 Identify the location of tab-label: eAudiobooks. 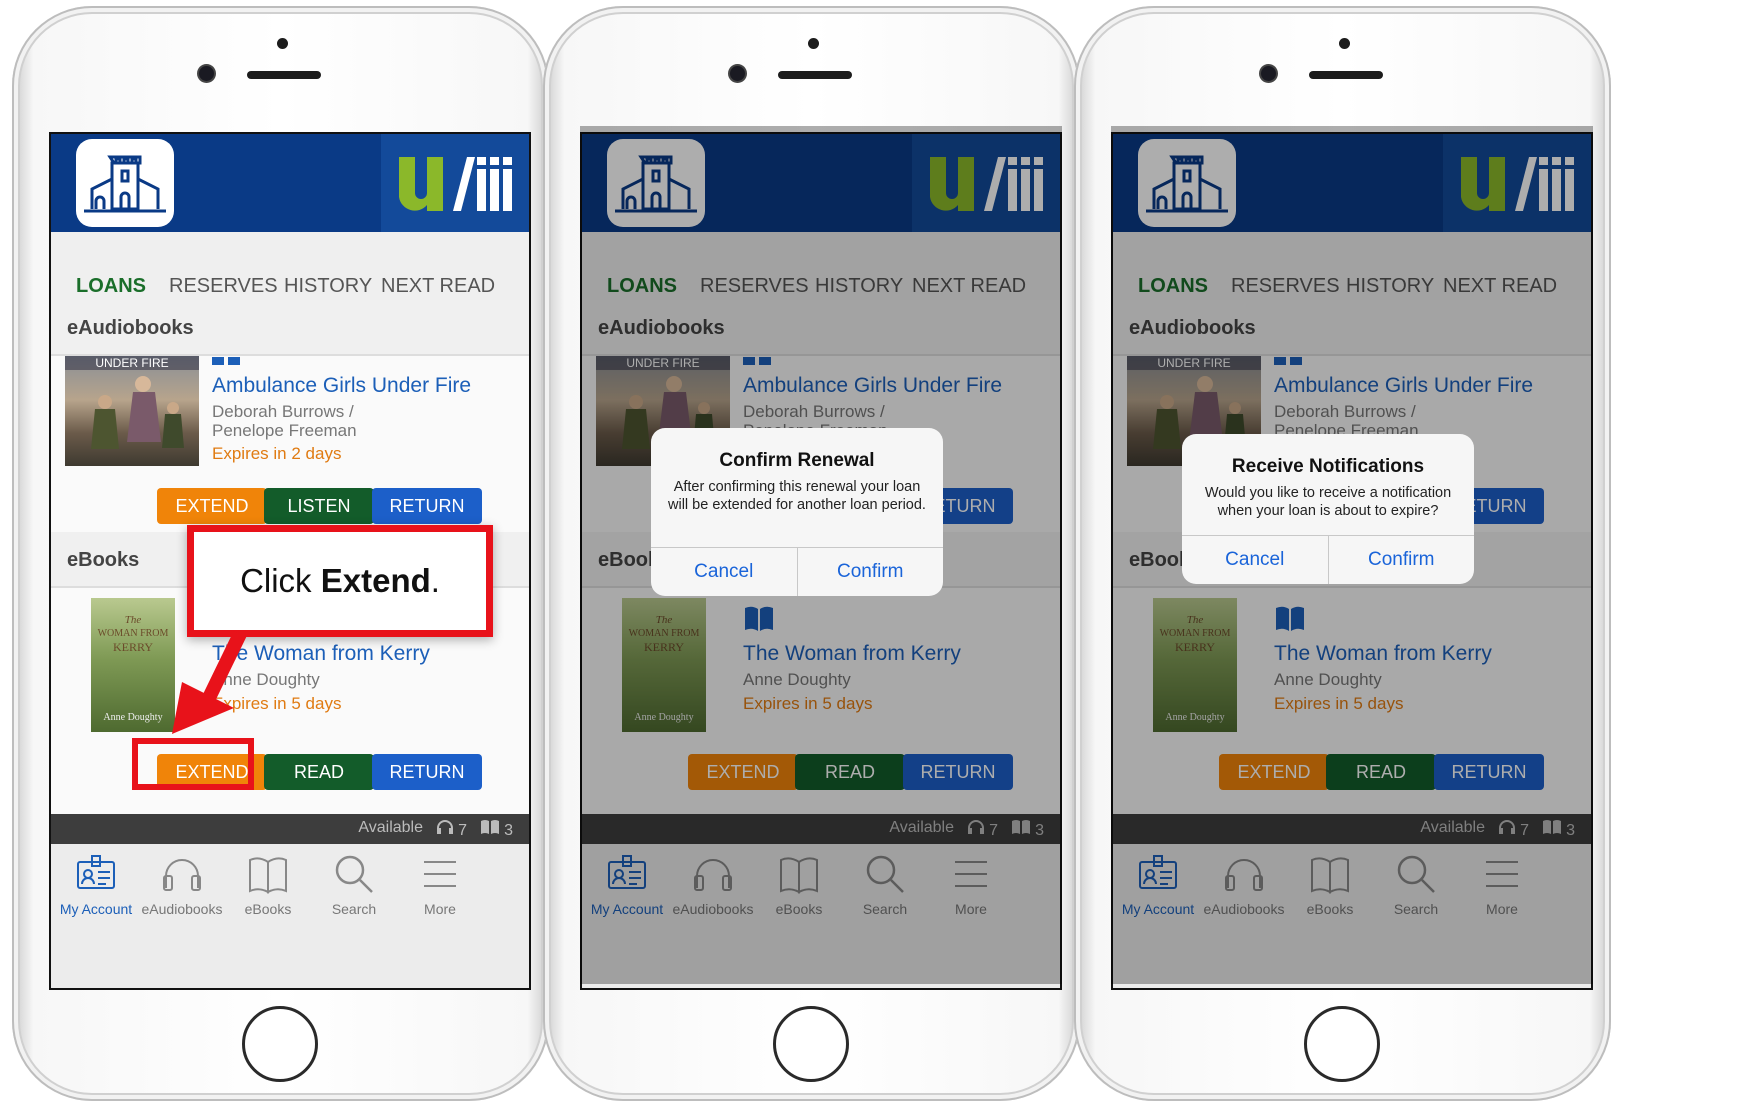
(182, 909).